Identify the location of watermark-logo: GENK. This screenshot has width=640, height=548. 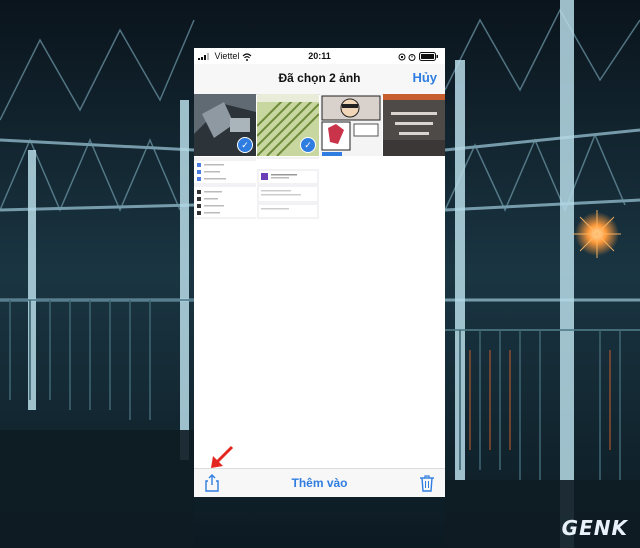
(594, 528).